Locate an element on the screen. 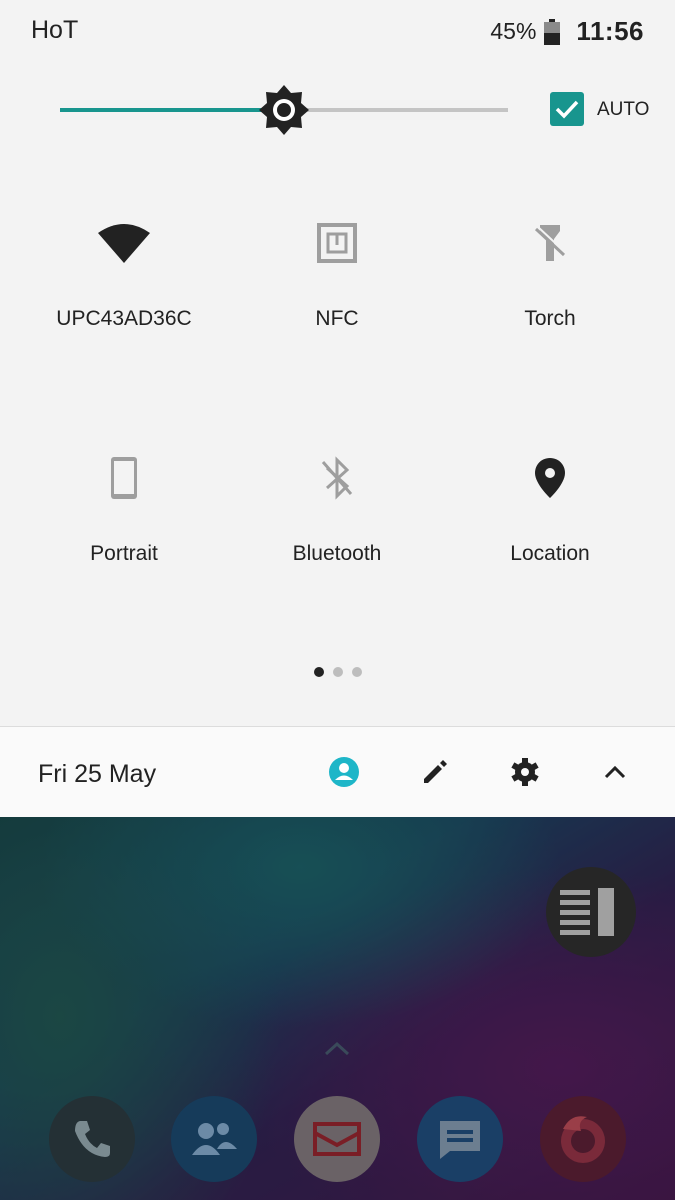 The image size is (675, 1200). tile-torch: Torch is located at coordinates (550, 315).